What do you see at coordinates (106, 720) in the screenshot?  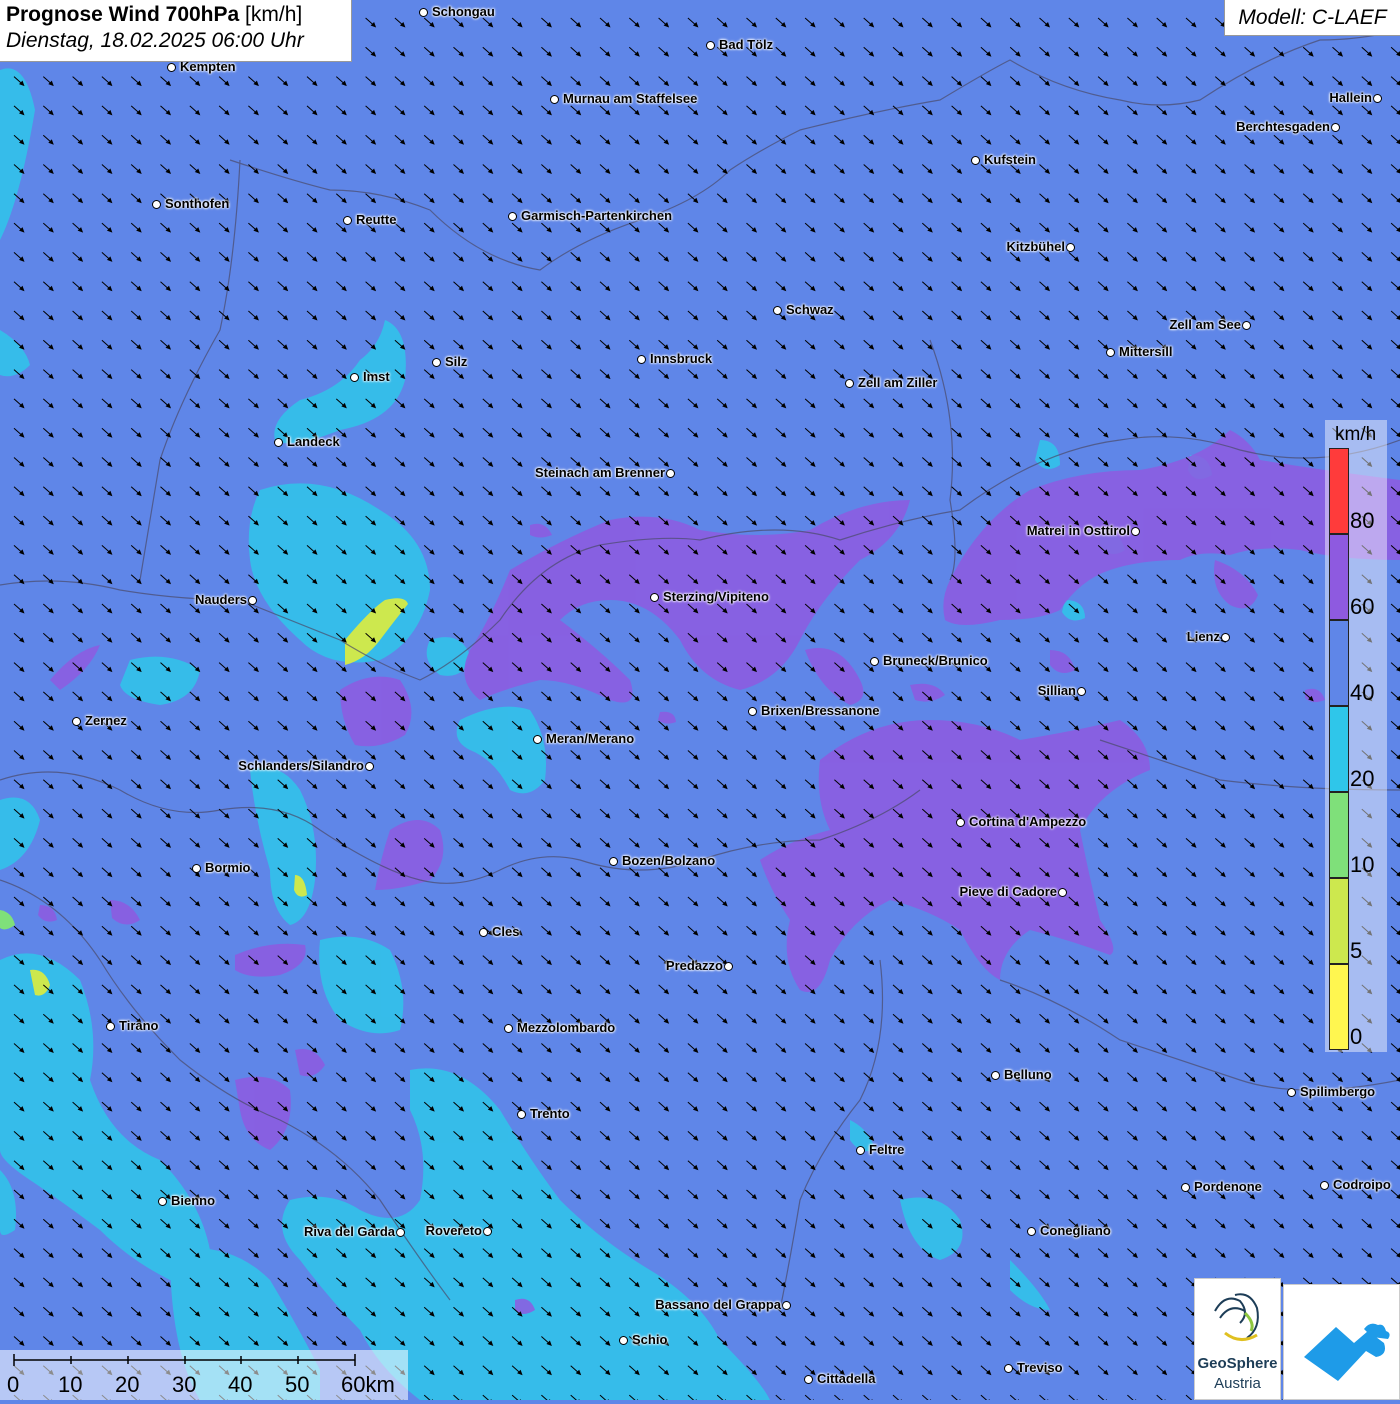 I see `city-label: Zernez` at bounding box center [106, 720].